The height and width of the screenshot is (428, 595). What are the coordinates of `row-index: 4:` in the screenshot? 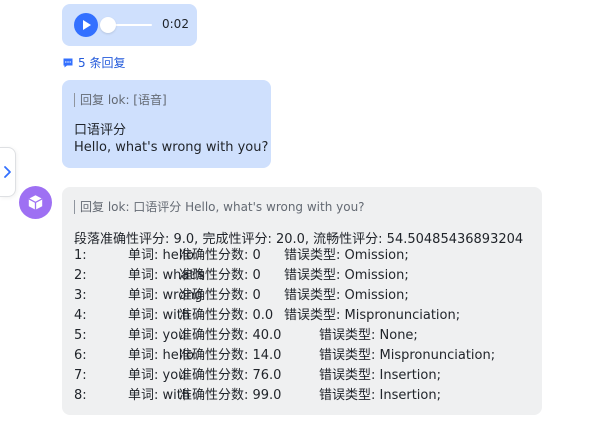 It's located at (80, 315).